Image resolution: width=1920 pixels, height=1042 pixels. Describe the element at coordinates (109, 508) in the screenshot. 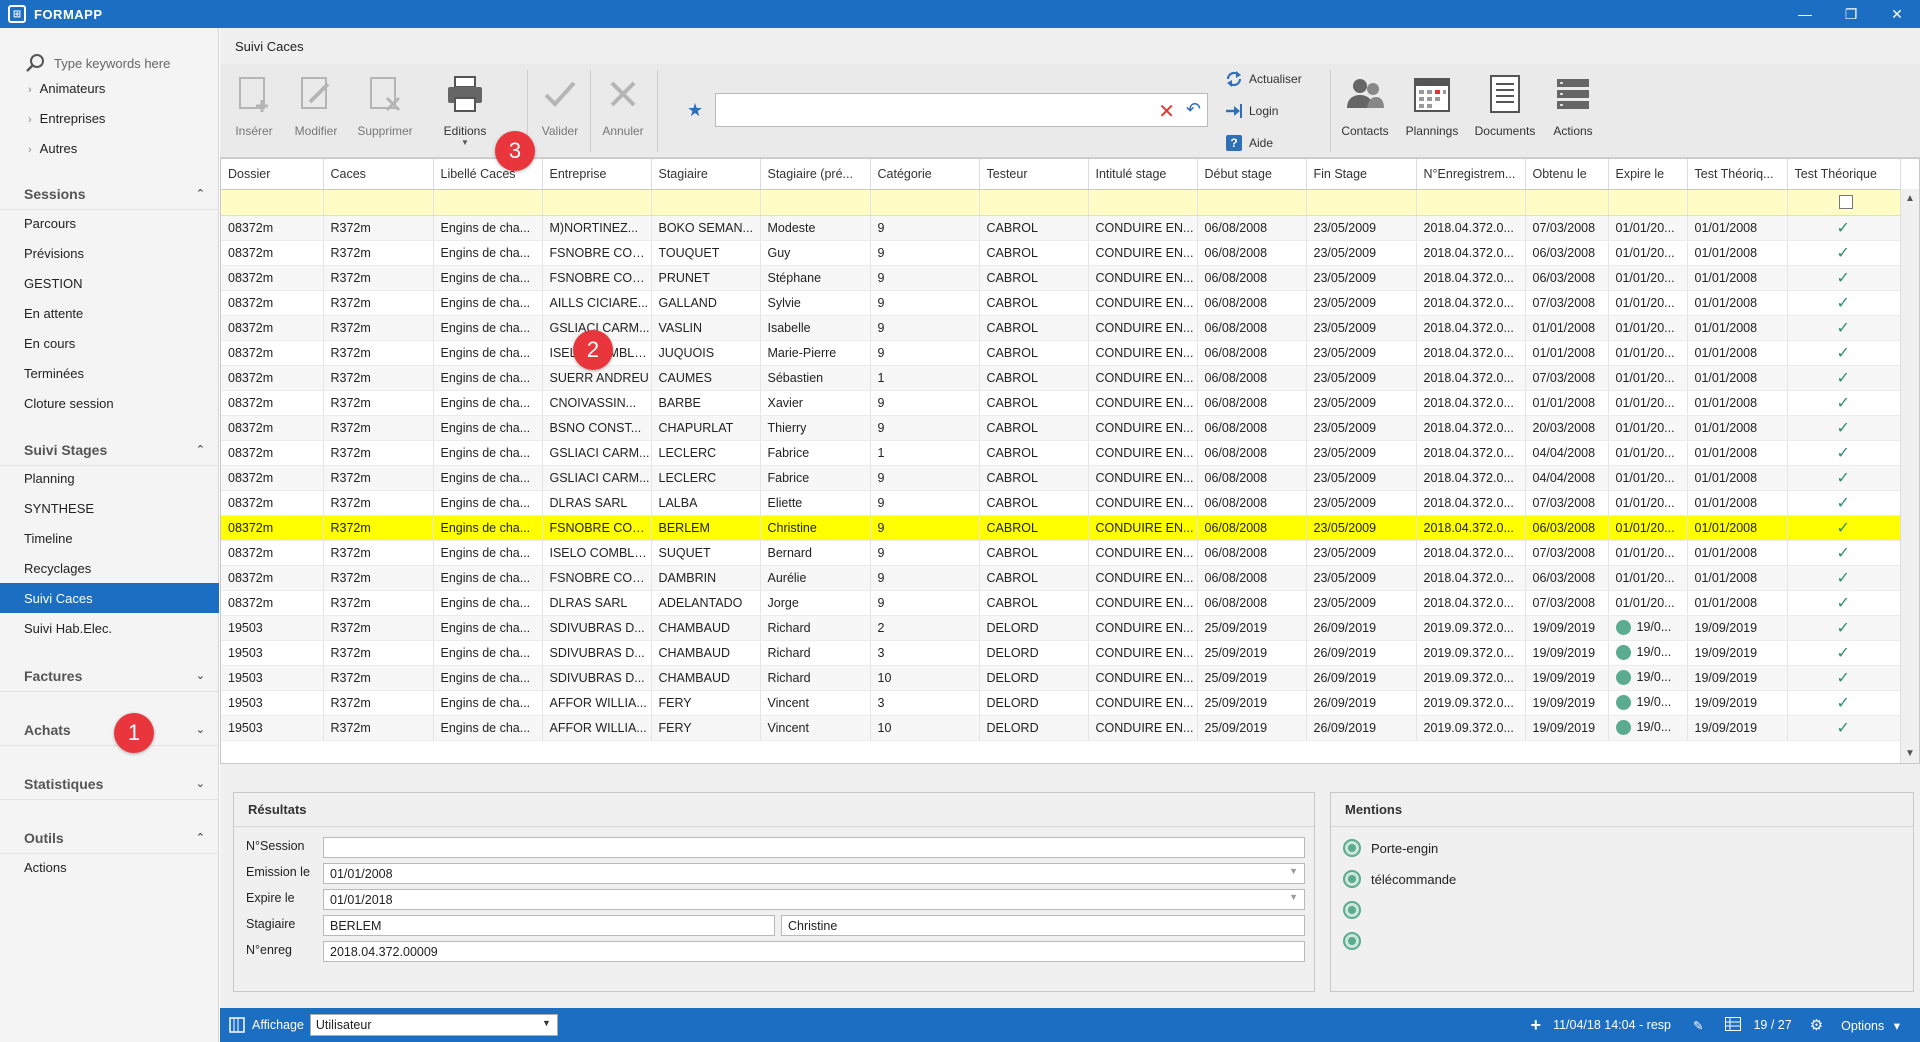

I see `sidebar-item-synthese: SYNTHESE` at that location.